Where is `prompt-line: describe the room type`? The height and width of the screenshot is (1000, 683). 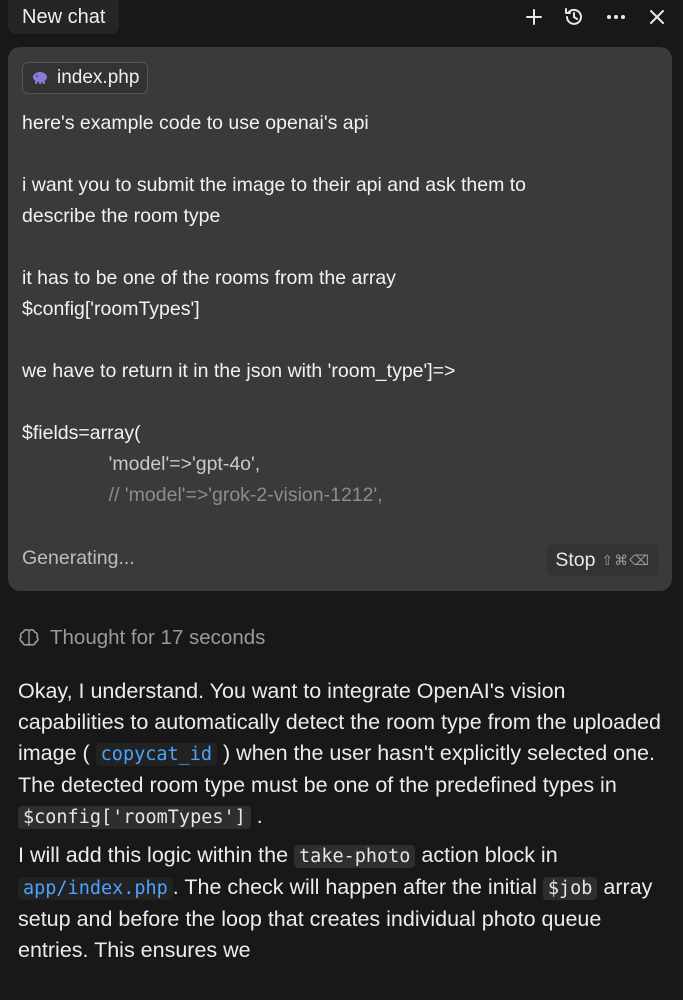 prompt-line: describe the room type is located at coordinates (121, 216).